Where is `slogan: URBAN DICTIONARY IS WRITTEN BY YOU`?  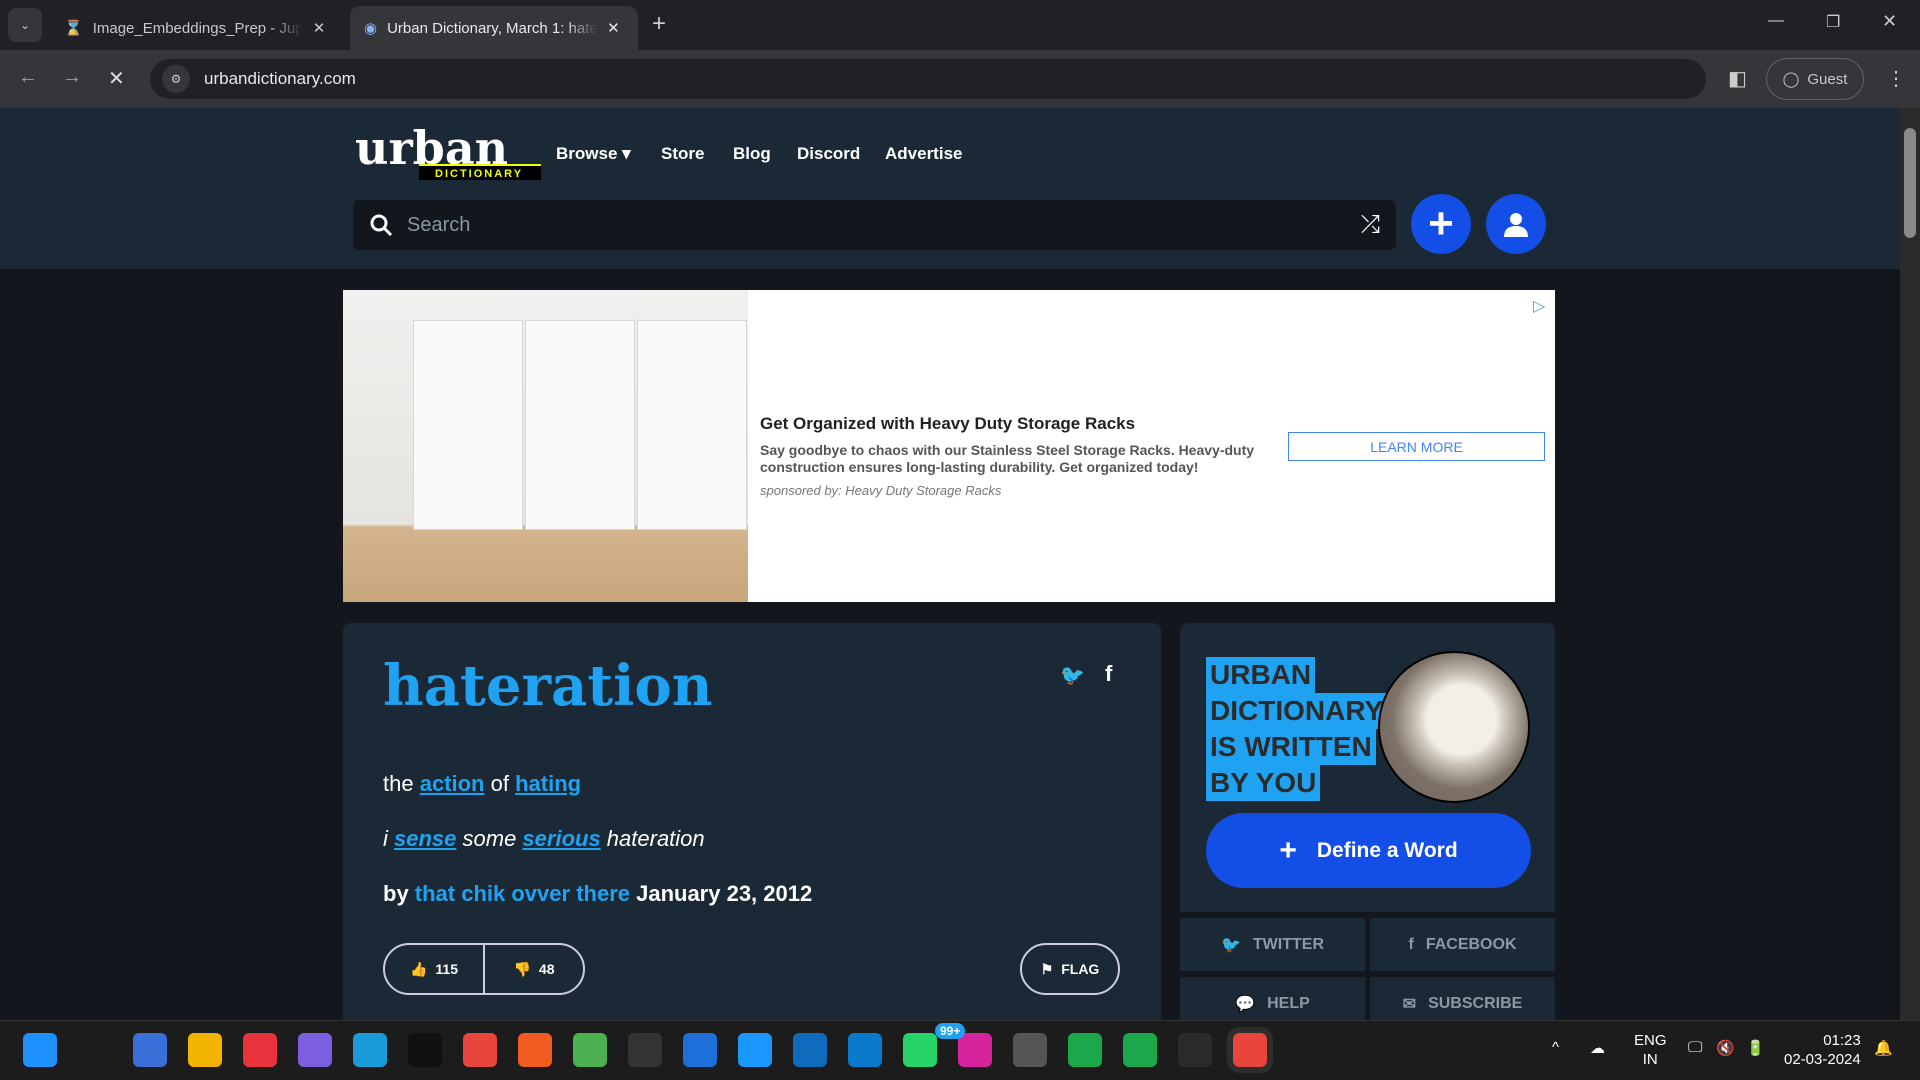 slogan: URBAN DICTIONARY IS WRITTEN BY YOU is located at coordinates (1297, 729).